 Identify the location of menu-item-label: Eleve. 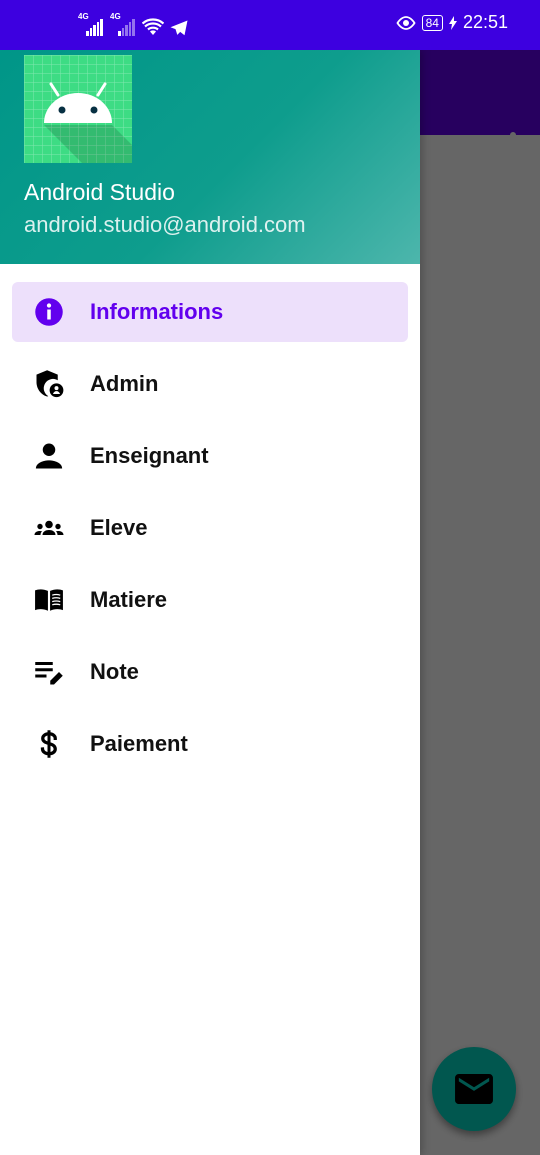
(119, 527).